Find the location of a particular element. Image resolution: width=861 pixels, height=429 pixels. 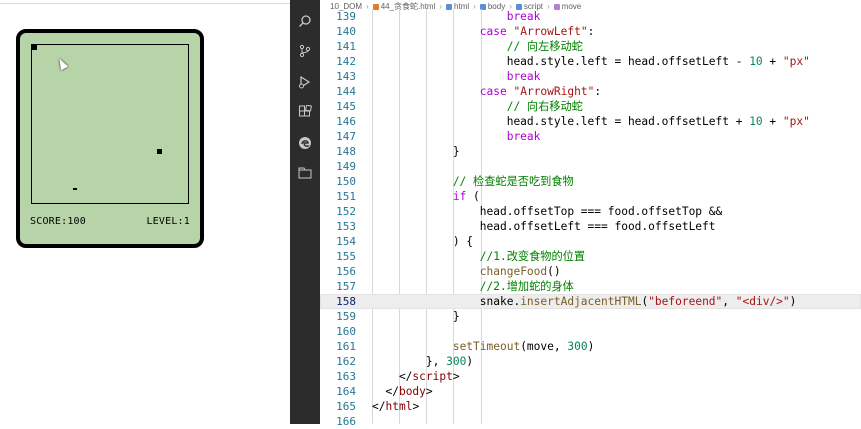

code-token: "ArrowRight" is located at coordinates (554, 91).